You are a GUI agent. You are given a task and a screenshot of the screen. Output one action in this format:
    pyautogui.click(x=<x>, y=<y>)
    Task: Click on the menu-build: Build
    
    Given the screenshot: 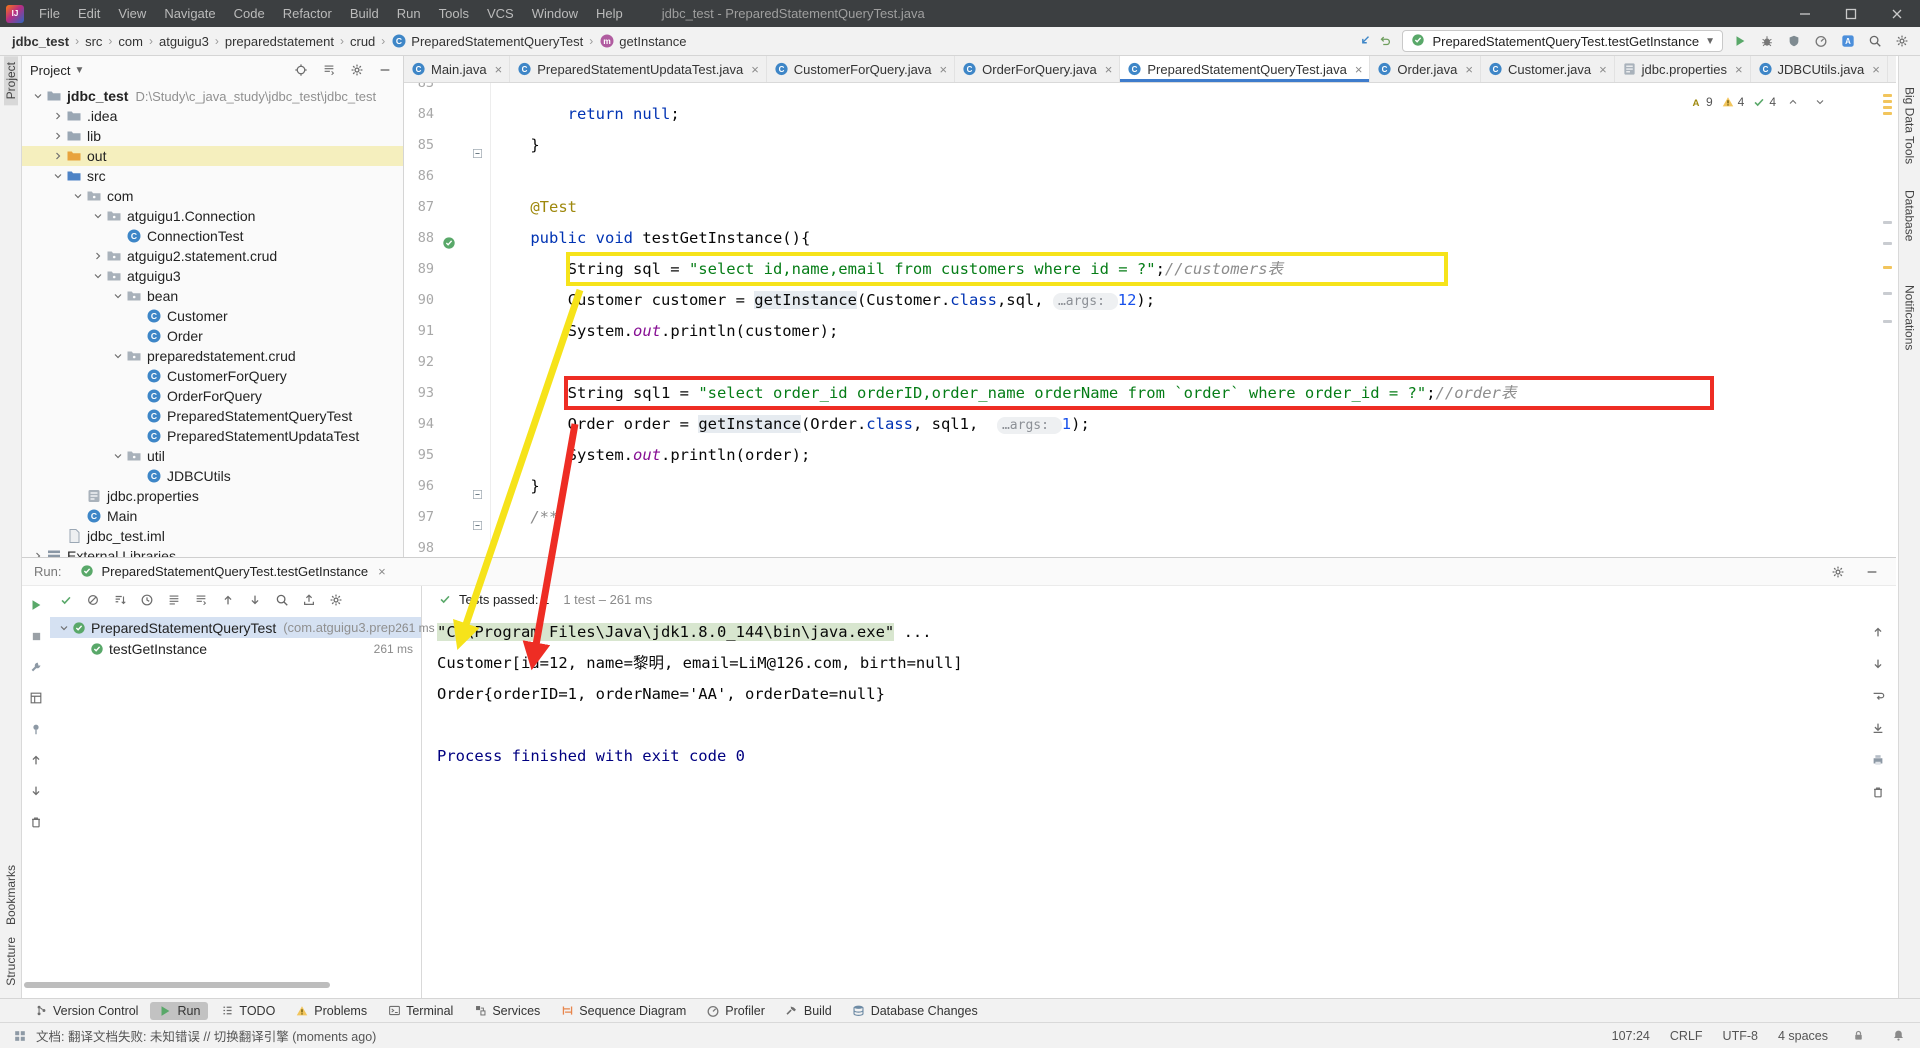 What is the action you would take?
    pyautogui.click(x=364, y=13)
    